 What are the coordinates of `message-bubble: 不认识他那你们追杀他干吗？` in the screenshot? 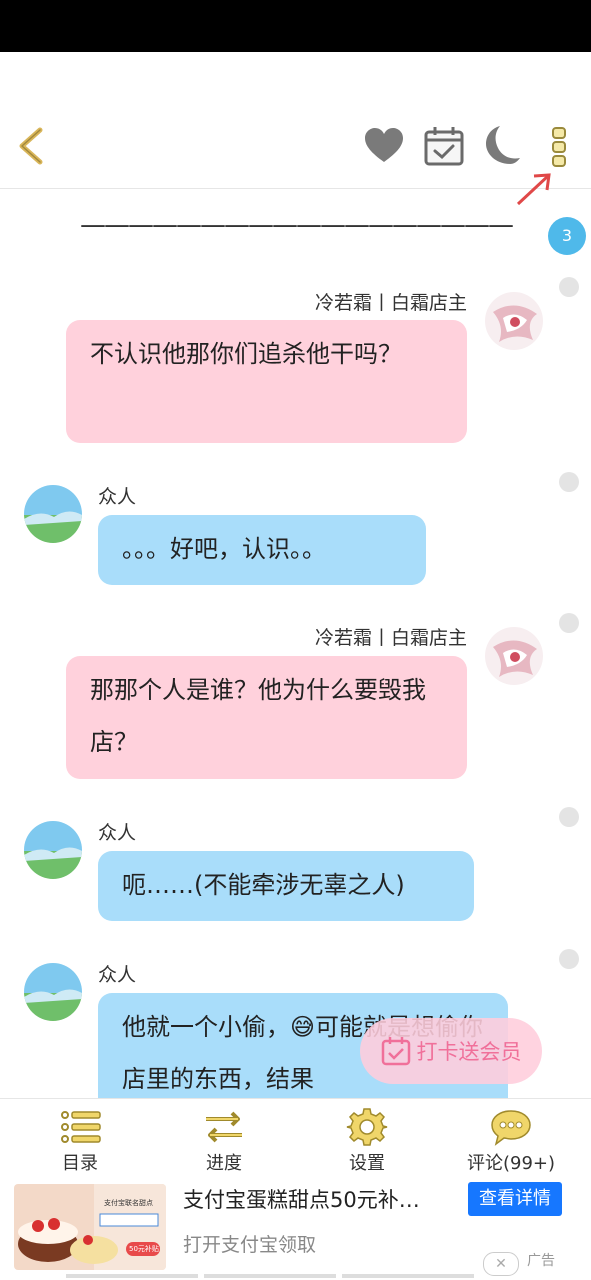 It's located at (266, 381).